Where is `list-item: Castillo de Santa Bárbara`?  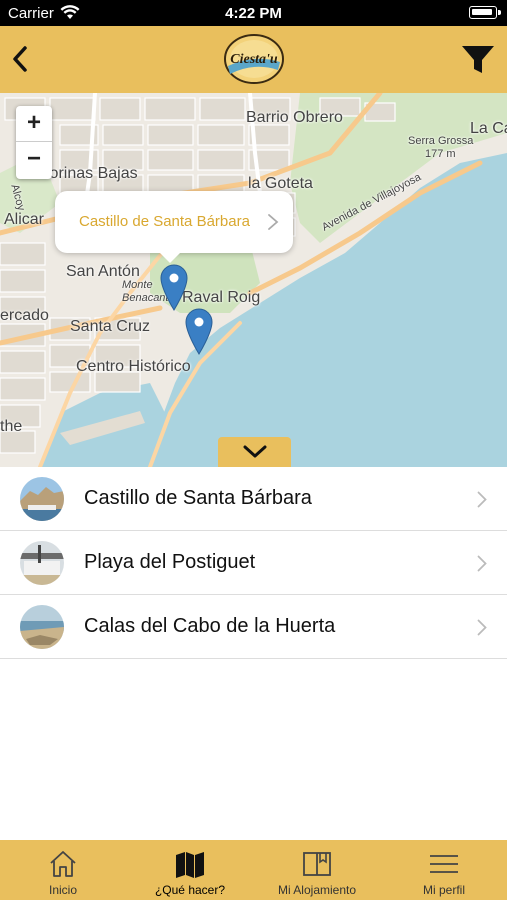
list-item: Castillo de Santa Bárbara is located at coordinates (253, 499).